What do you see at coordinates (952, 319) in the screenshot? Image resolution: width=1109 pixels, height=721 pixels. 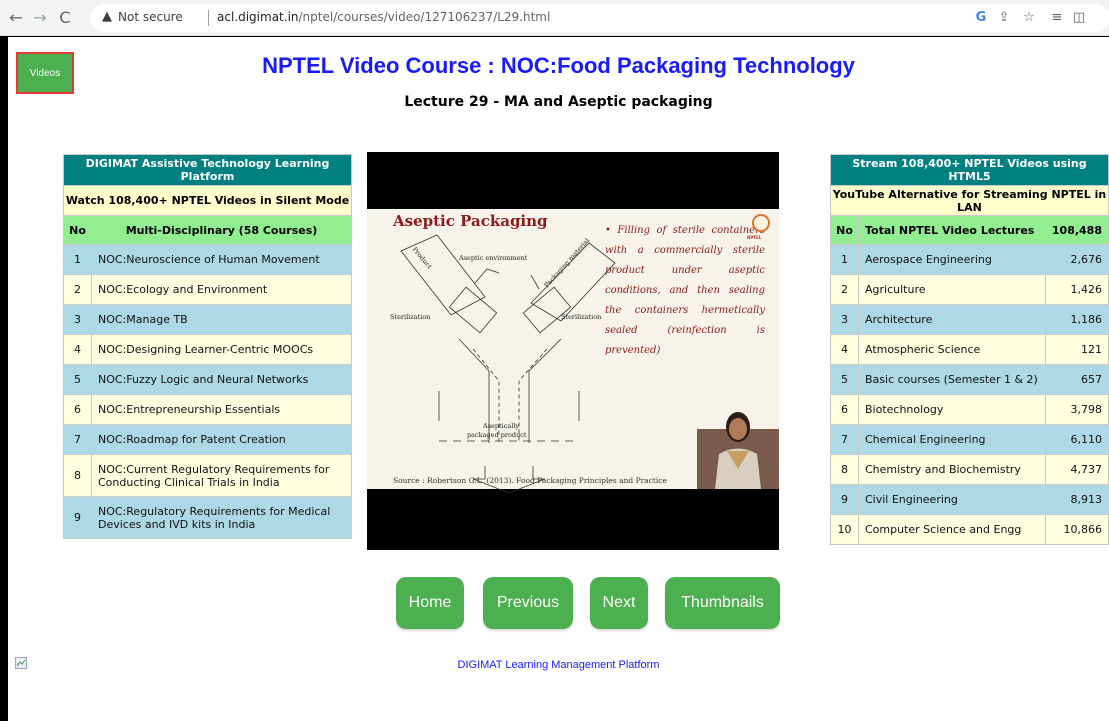 I see `discipline-link: Architecture` at bounding box center [952, 319].